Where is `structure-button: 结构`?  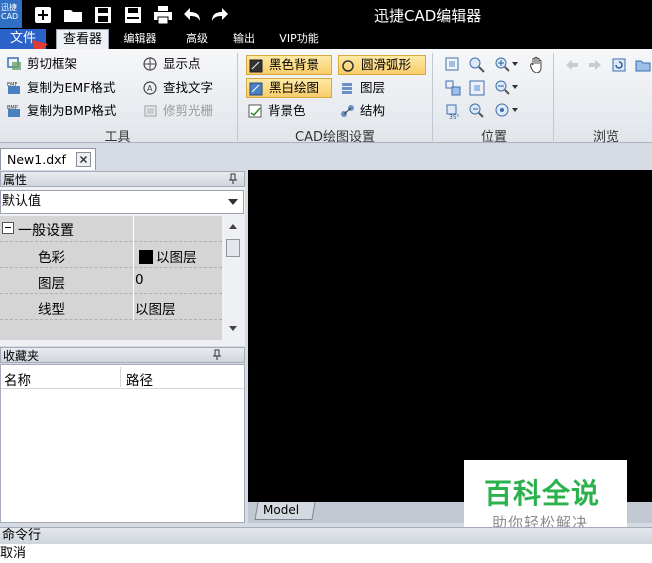
structure-button: 结构 is located at coordinates (361, 111).